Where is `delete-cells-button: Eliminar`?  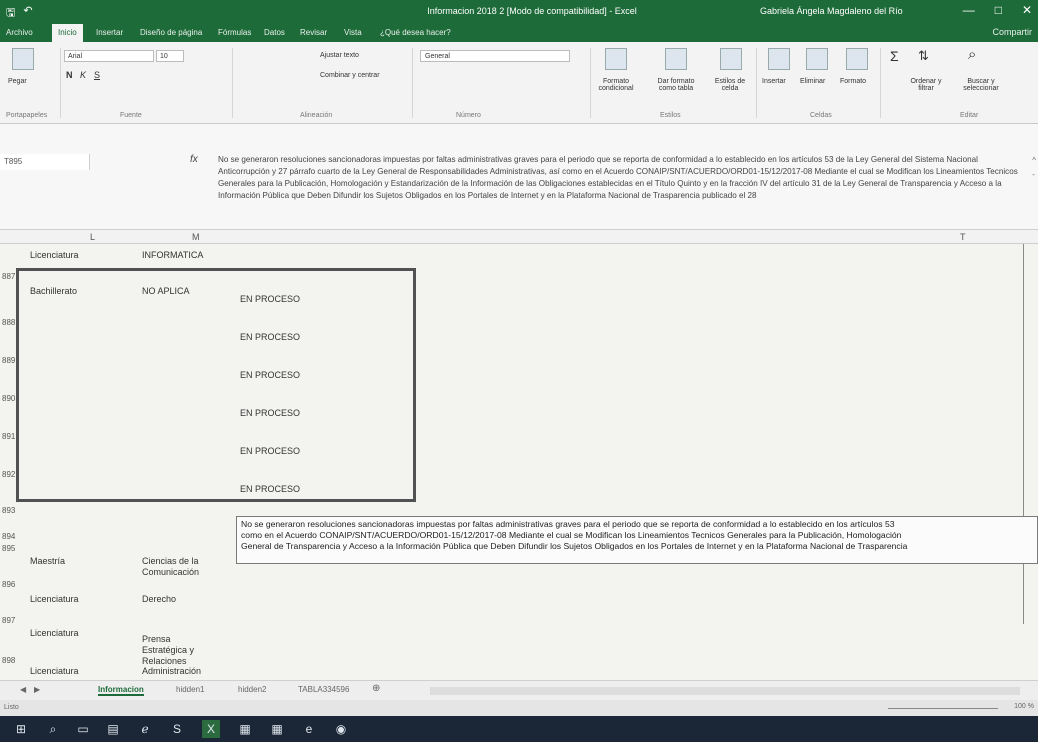 delete-cells-button: Eliminar is located at coordinates (812, 81).